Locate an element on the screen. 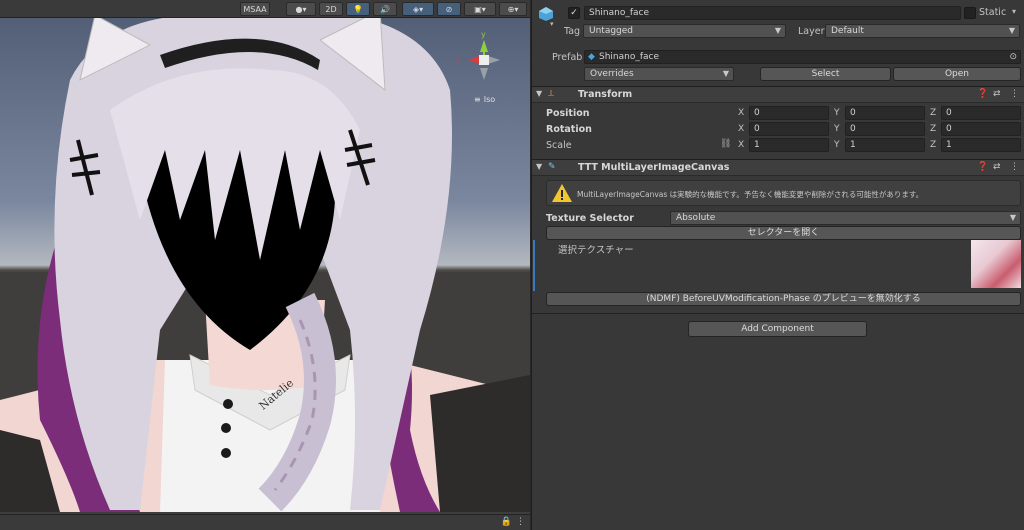  warning-icon is located at coordinates (562, 193).